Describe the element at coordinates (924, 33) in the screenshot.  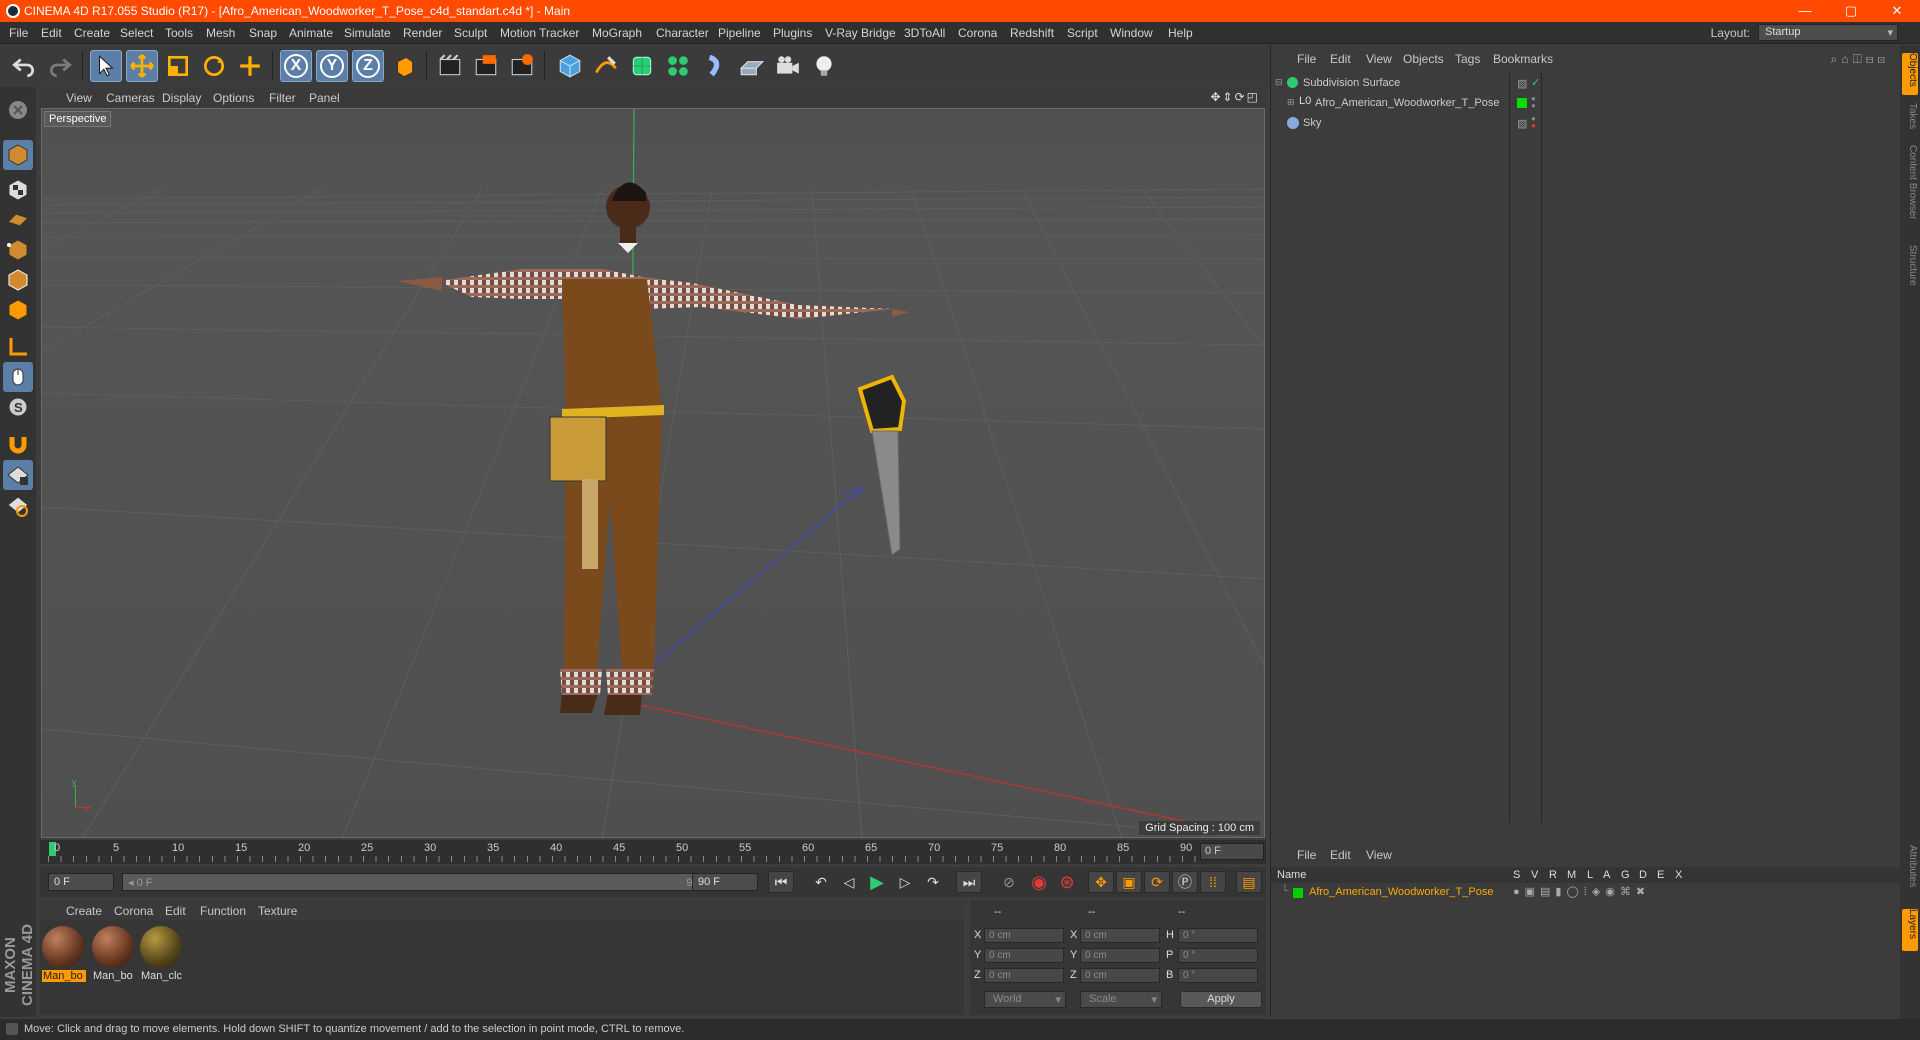
I see `menu-3dtoall: 3DToAll` at that location.